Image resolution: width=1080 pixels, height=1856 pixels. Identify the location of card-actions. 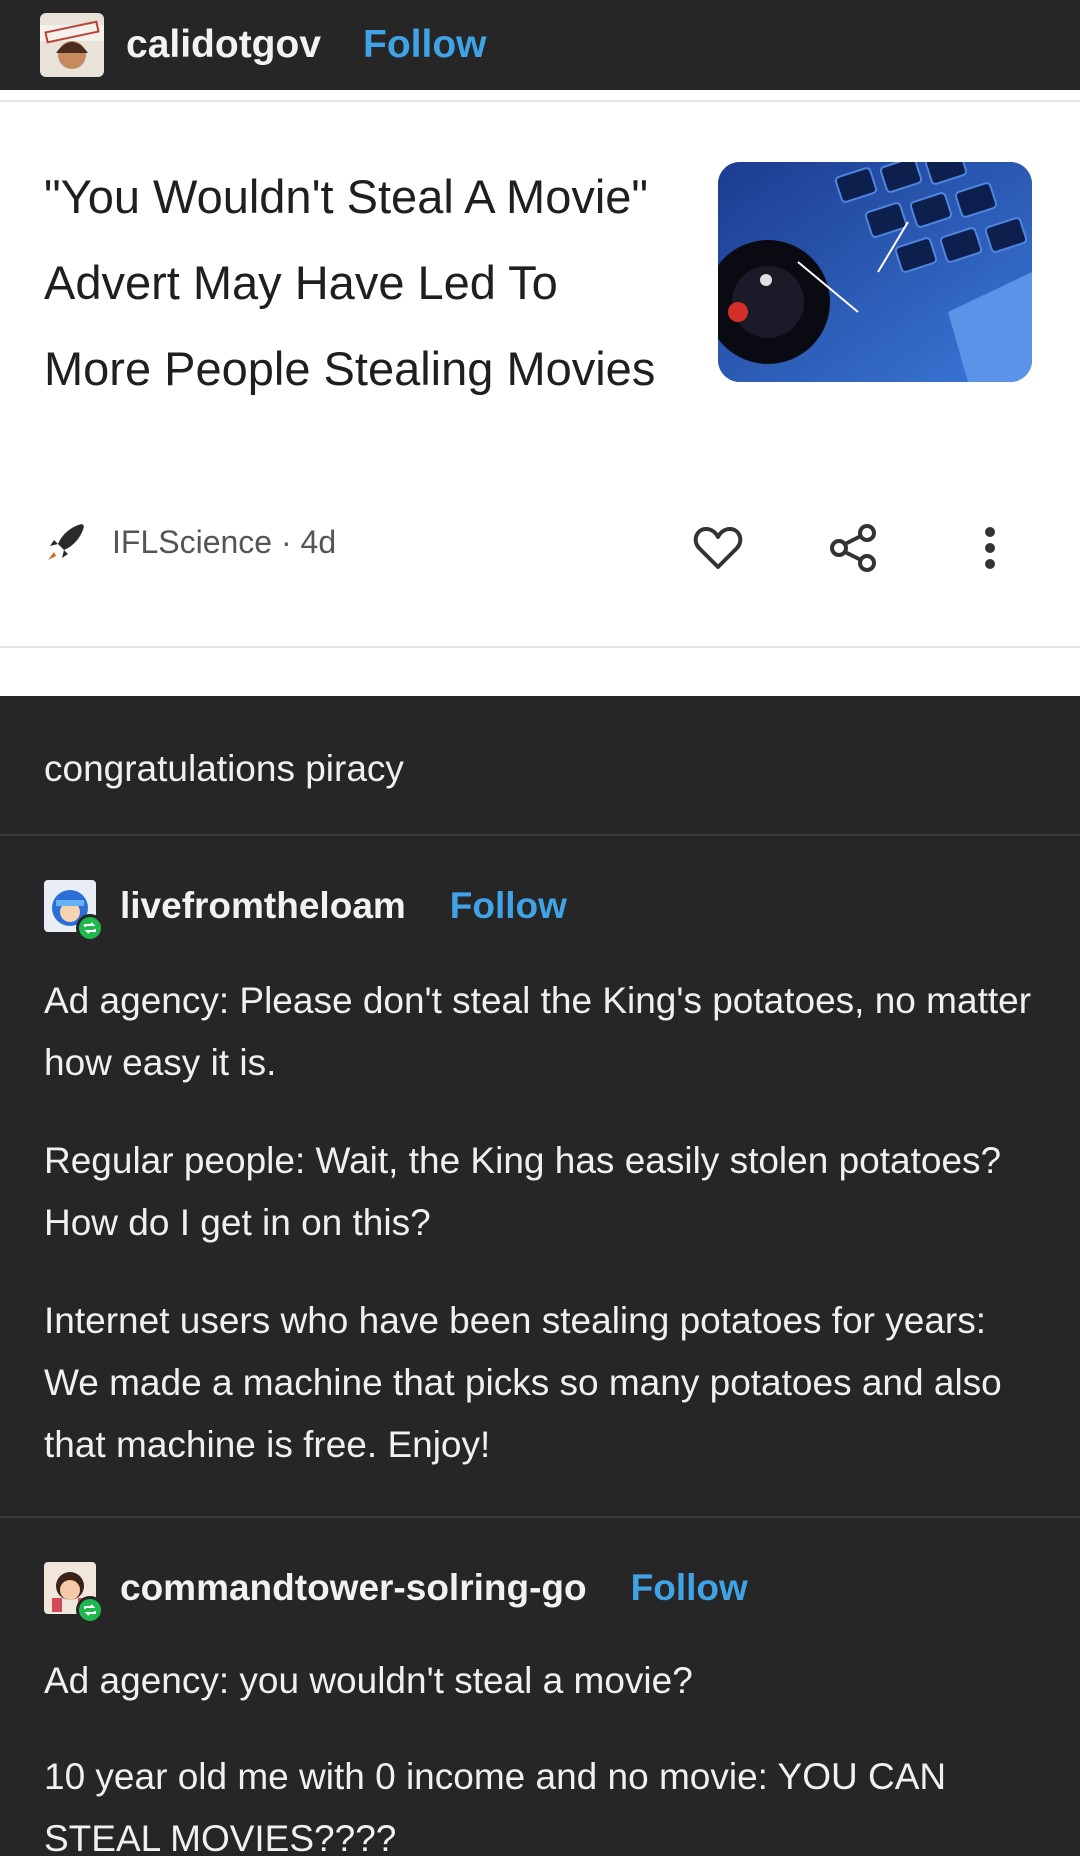
(854, 548).